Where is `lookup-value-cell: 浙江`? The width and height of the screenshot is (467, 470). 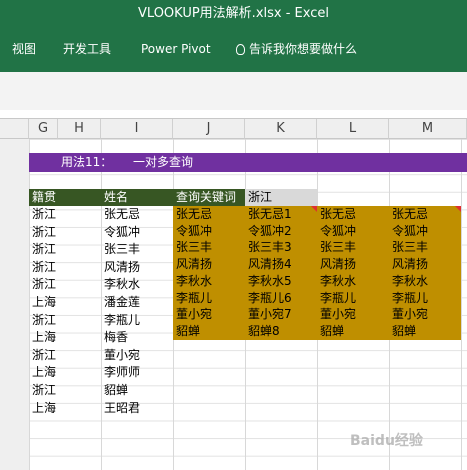 lookup-value-cell: 浙江 is located at coordinates (281, 197).